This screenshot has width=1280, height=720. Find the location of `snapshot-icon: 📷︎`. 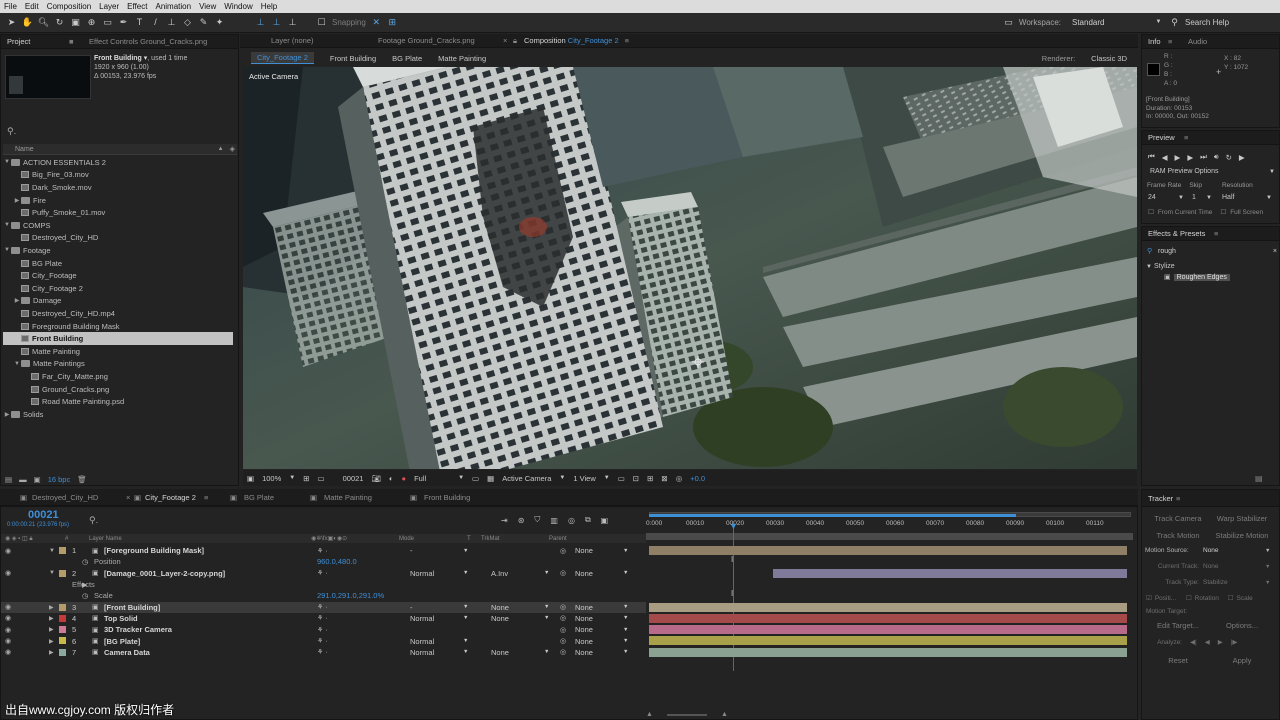

snapshot-icon: 📷︎ is located at coordinates (376, 478).